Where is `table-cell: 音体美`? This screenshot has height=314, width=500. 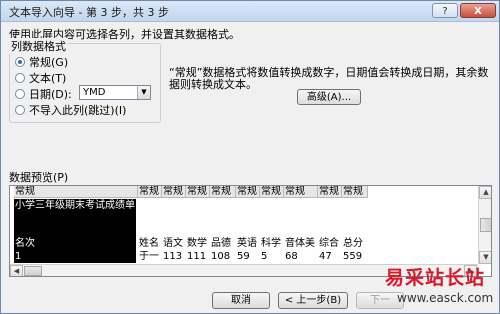
table-cell: 音体美 is located at coordinates (300, 243).